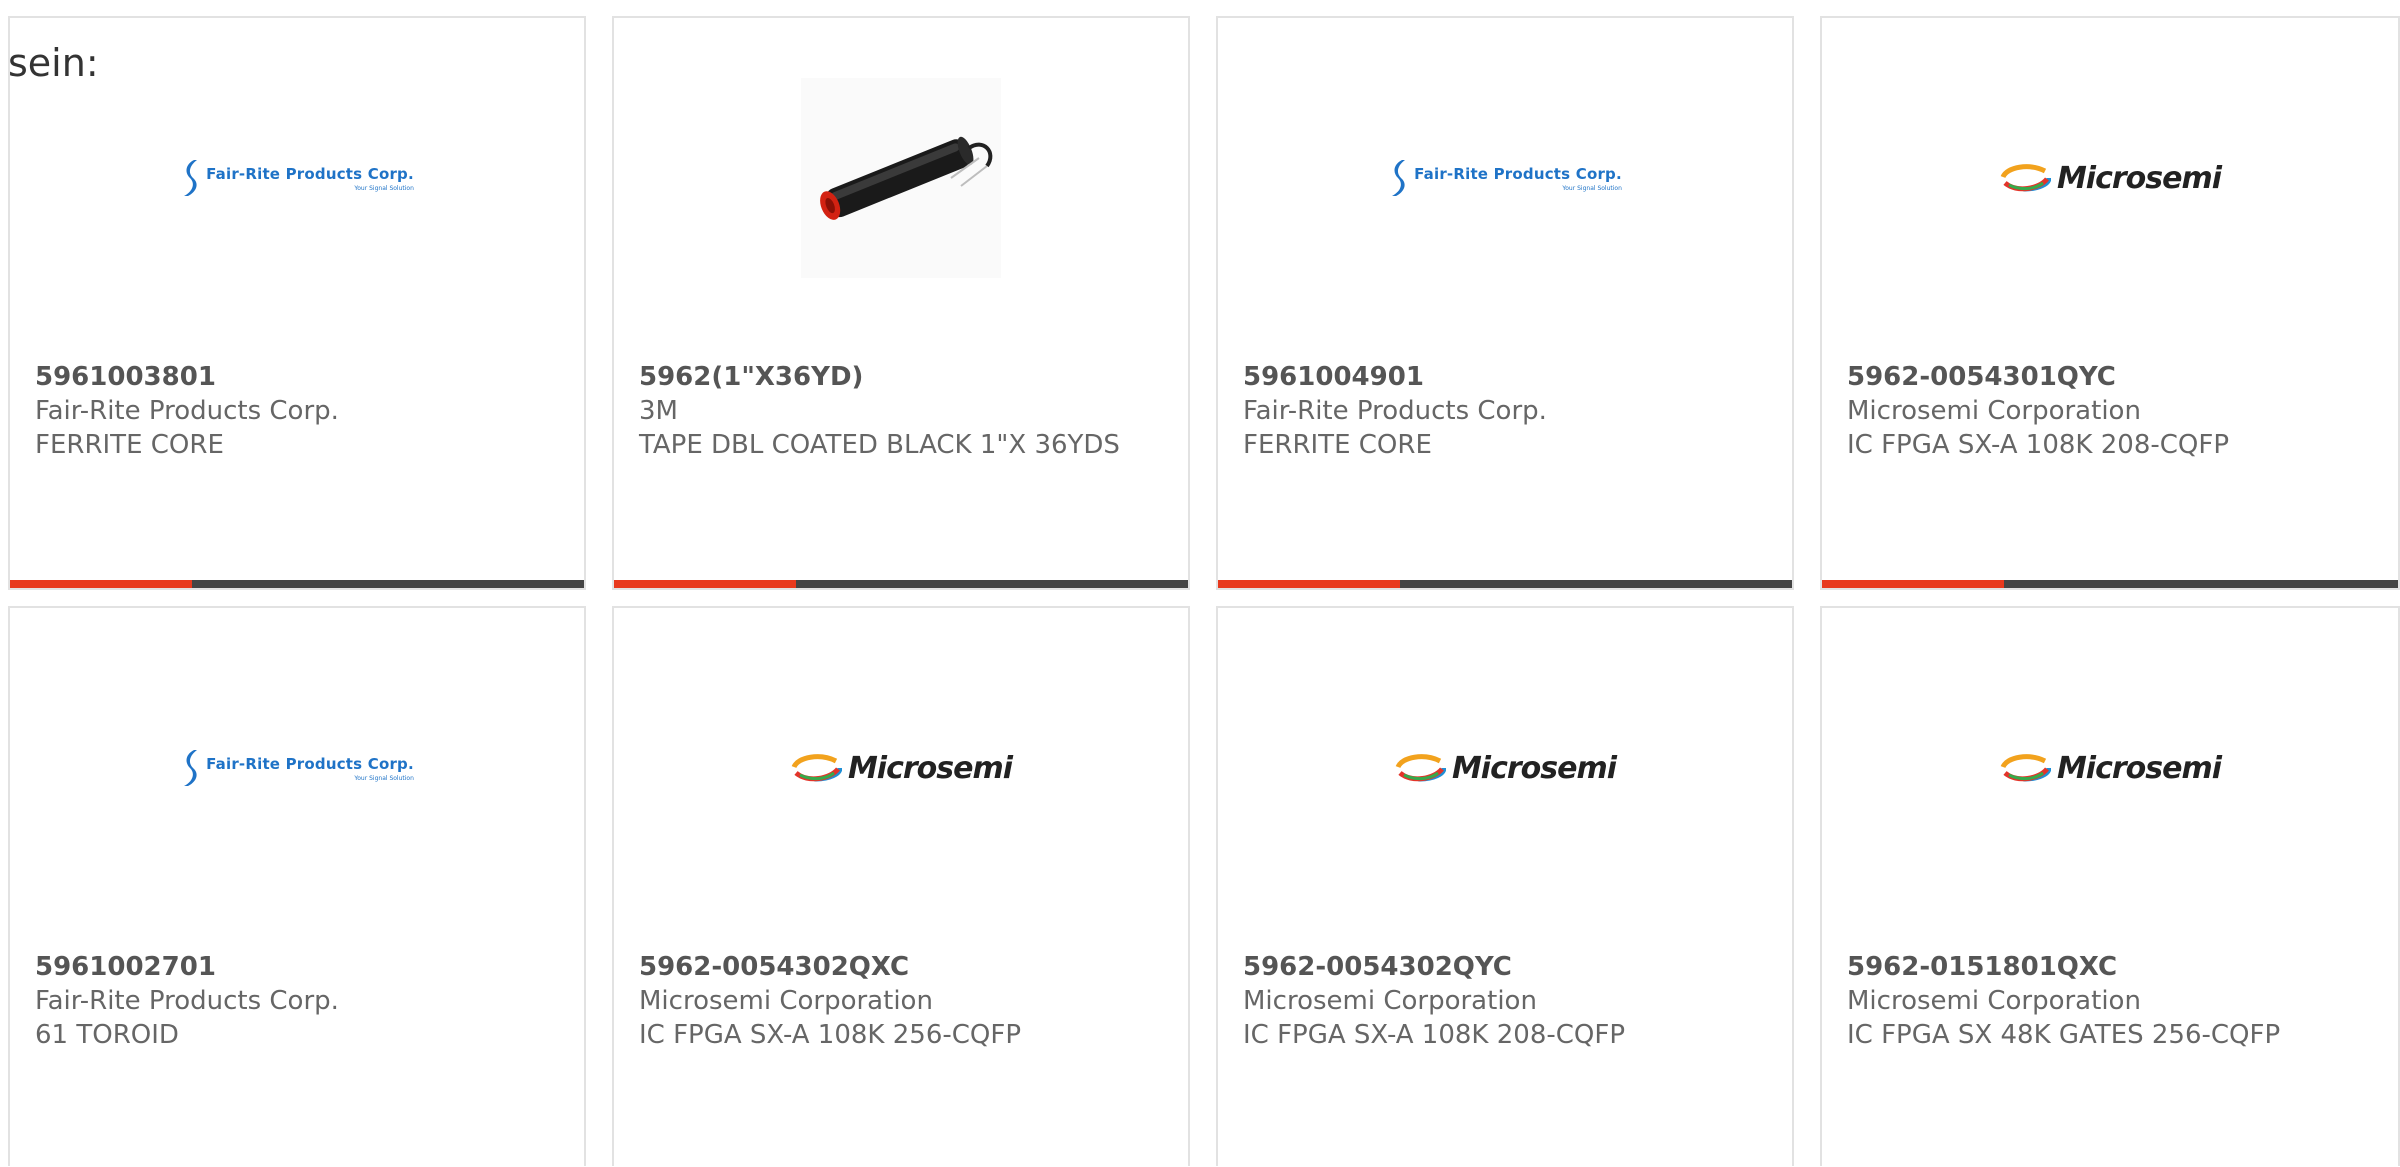  I want to click on part-number: 5962(1"X36YD), so click(901, 377).